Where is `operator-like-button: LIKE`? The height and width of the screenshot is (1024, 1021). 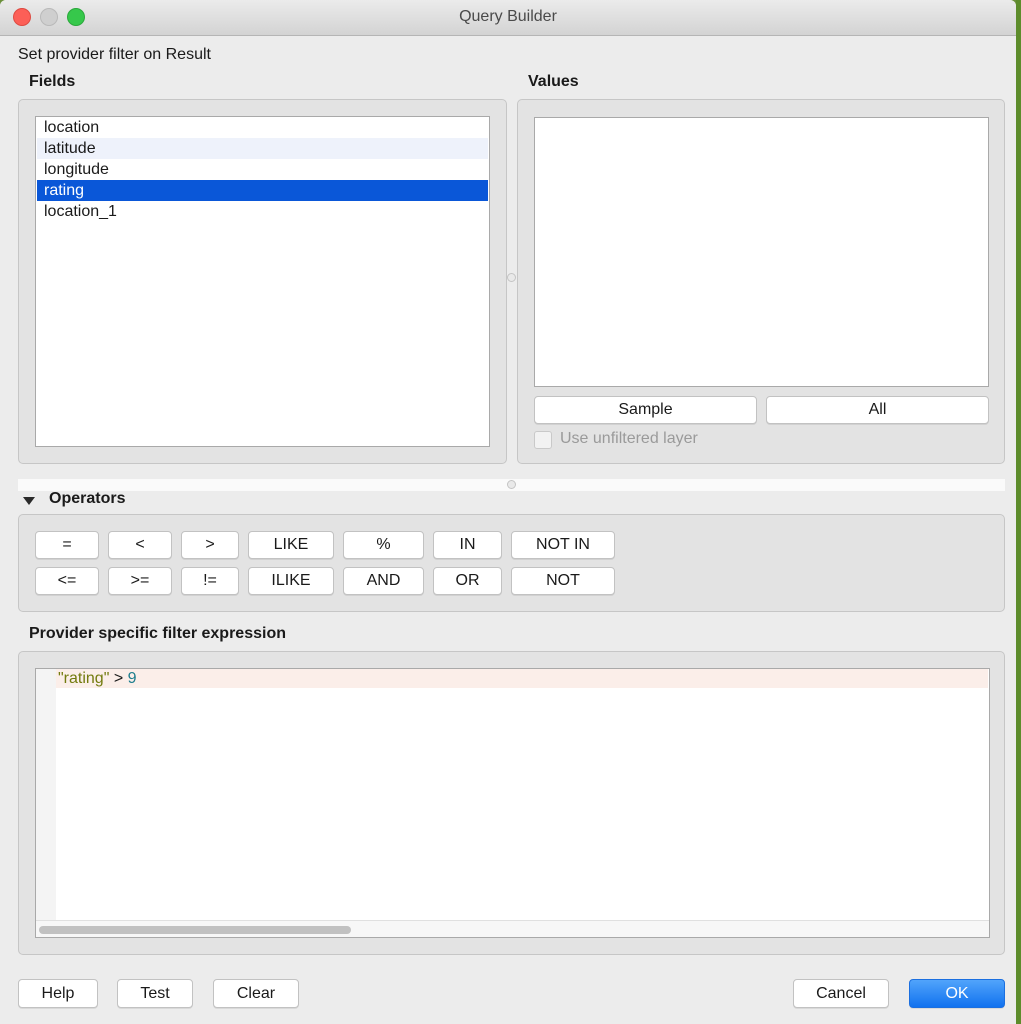 operator-like-button: LIKE is located at coordinates (291, 545).